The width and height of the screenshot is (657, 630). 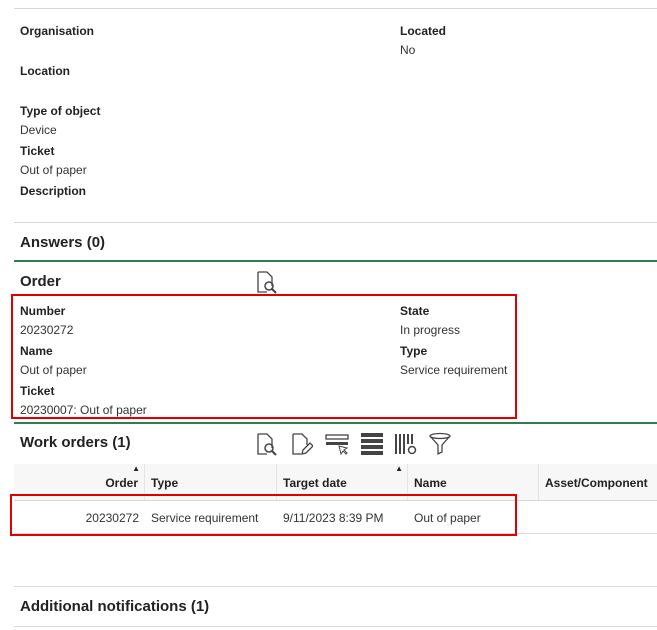 I want to click on type-of-object-value: Device, so click(x=38, y=130).